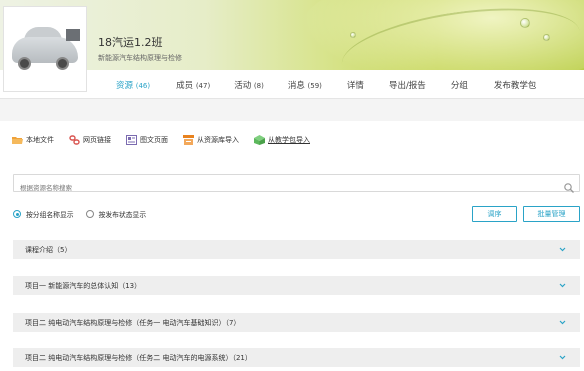 Image resolution: width=584 pixels, height=371 pixels. I want to click on course-title: 18汽运1.2班, so click(130, 42).